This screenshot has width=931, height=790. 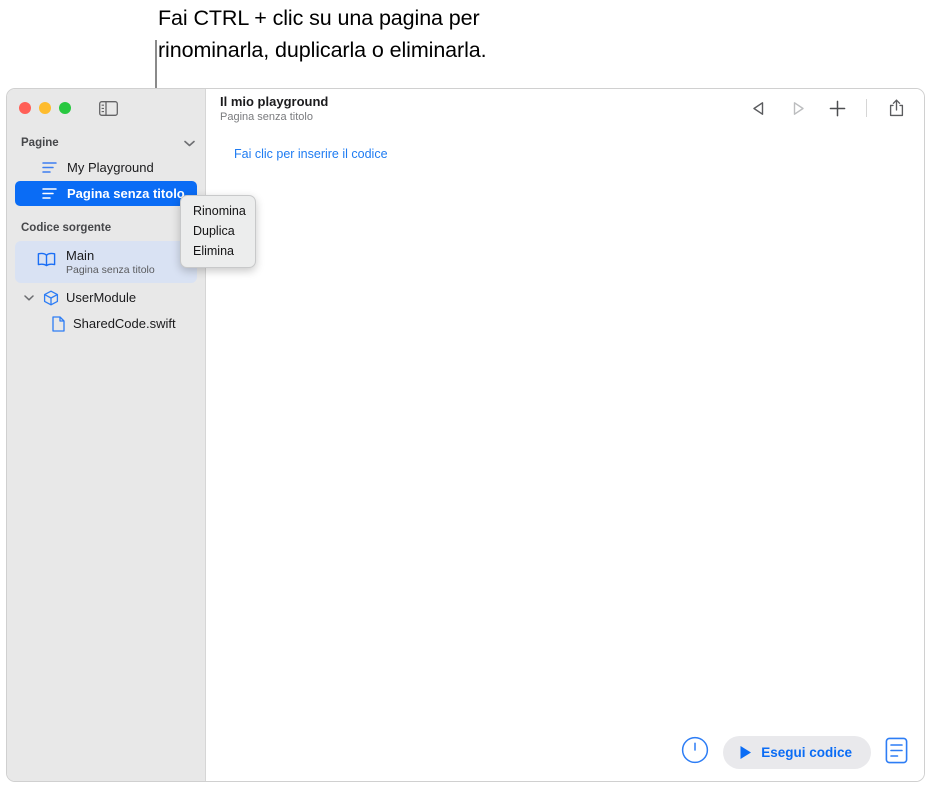 I want to click on document-header: Il mio playground Pagina senza titolo, so click(x=272, y=109).